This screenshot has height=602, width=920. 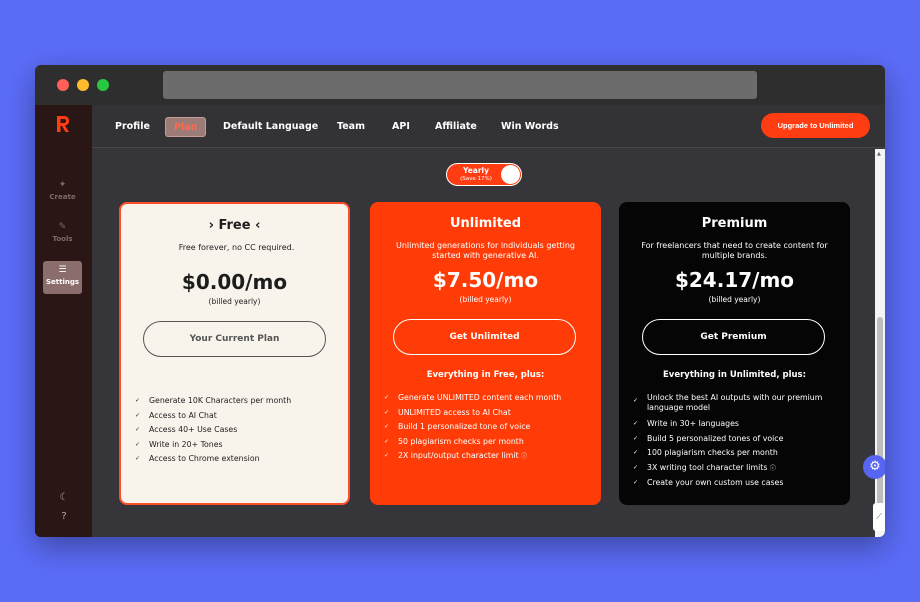 What do you see at coordinates (484, 337) in the screenshot?
I see `get-unlimited-button: Get Unlimited` at bounding box center [484, 337].